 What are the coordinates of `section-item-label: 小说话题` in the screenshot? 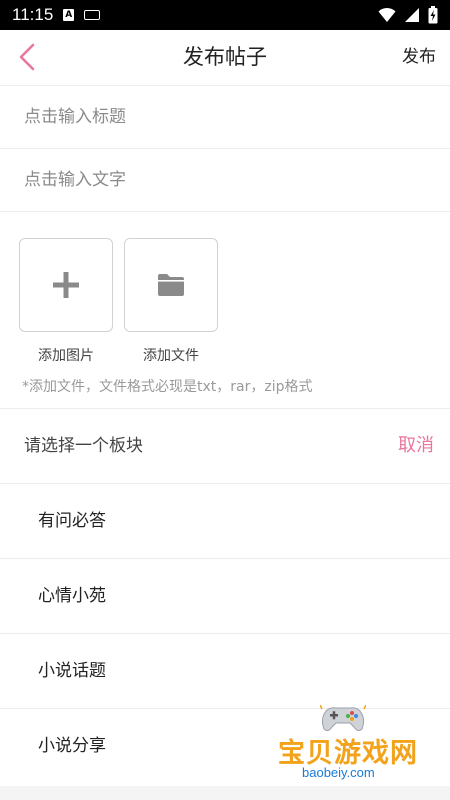 It's located at (72, 671).